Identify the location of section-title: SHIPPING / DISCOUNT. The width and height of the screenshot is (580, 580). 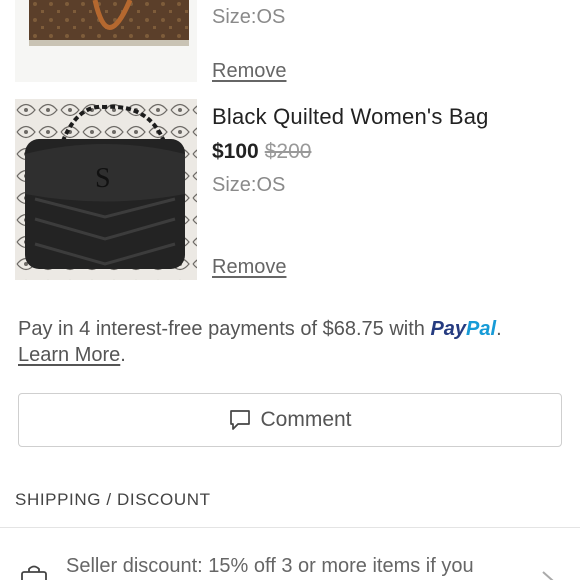
(113, 499).